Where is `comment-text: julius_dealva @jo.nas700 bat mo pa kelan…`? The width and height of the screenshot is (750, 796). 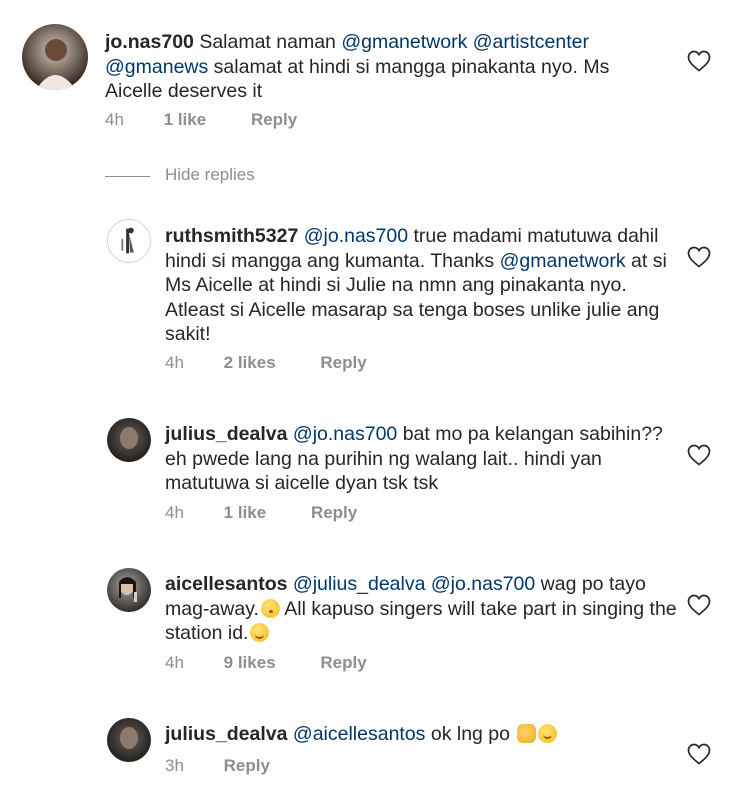
comment-text: julius_dealva @jo.nas700 bat mo pa kelan… is located at coordinates (414, 458).